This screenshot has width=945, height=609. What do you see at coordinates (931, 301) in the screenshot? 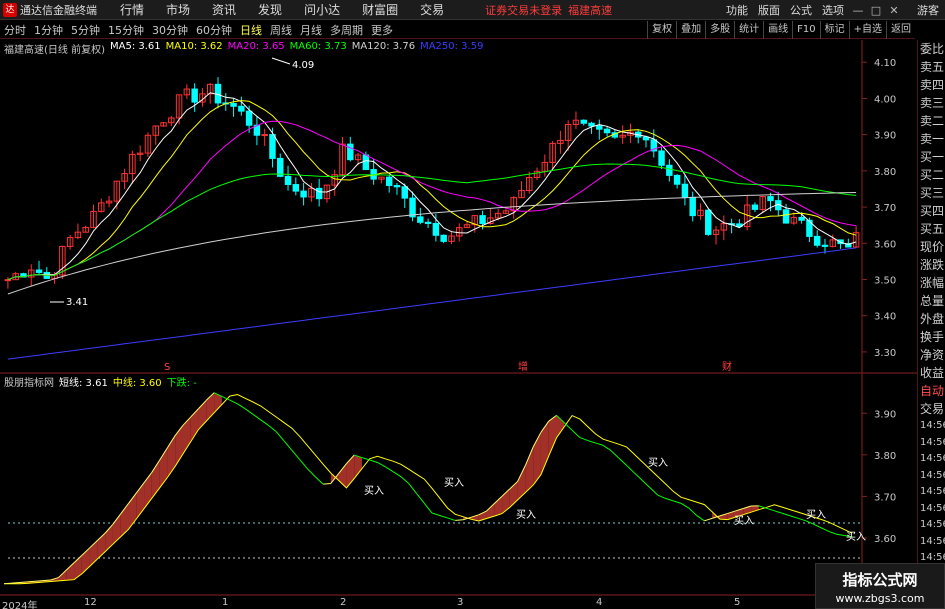
I see `side-item: 总量` at bounding box center [931, 301].